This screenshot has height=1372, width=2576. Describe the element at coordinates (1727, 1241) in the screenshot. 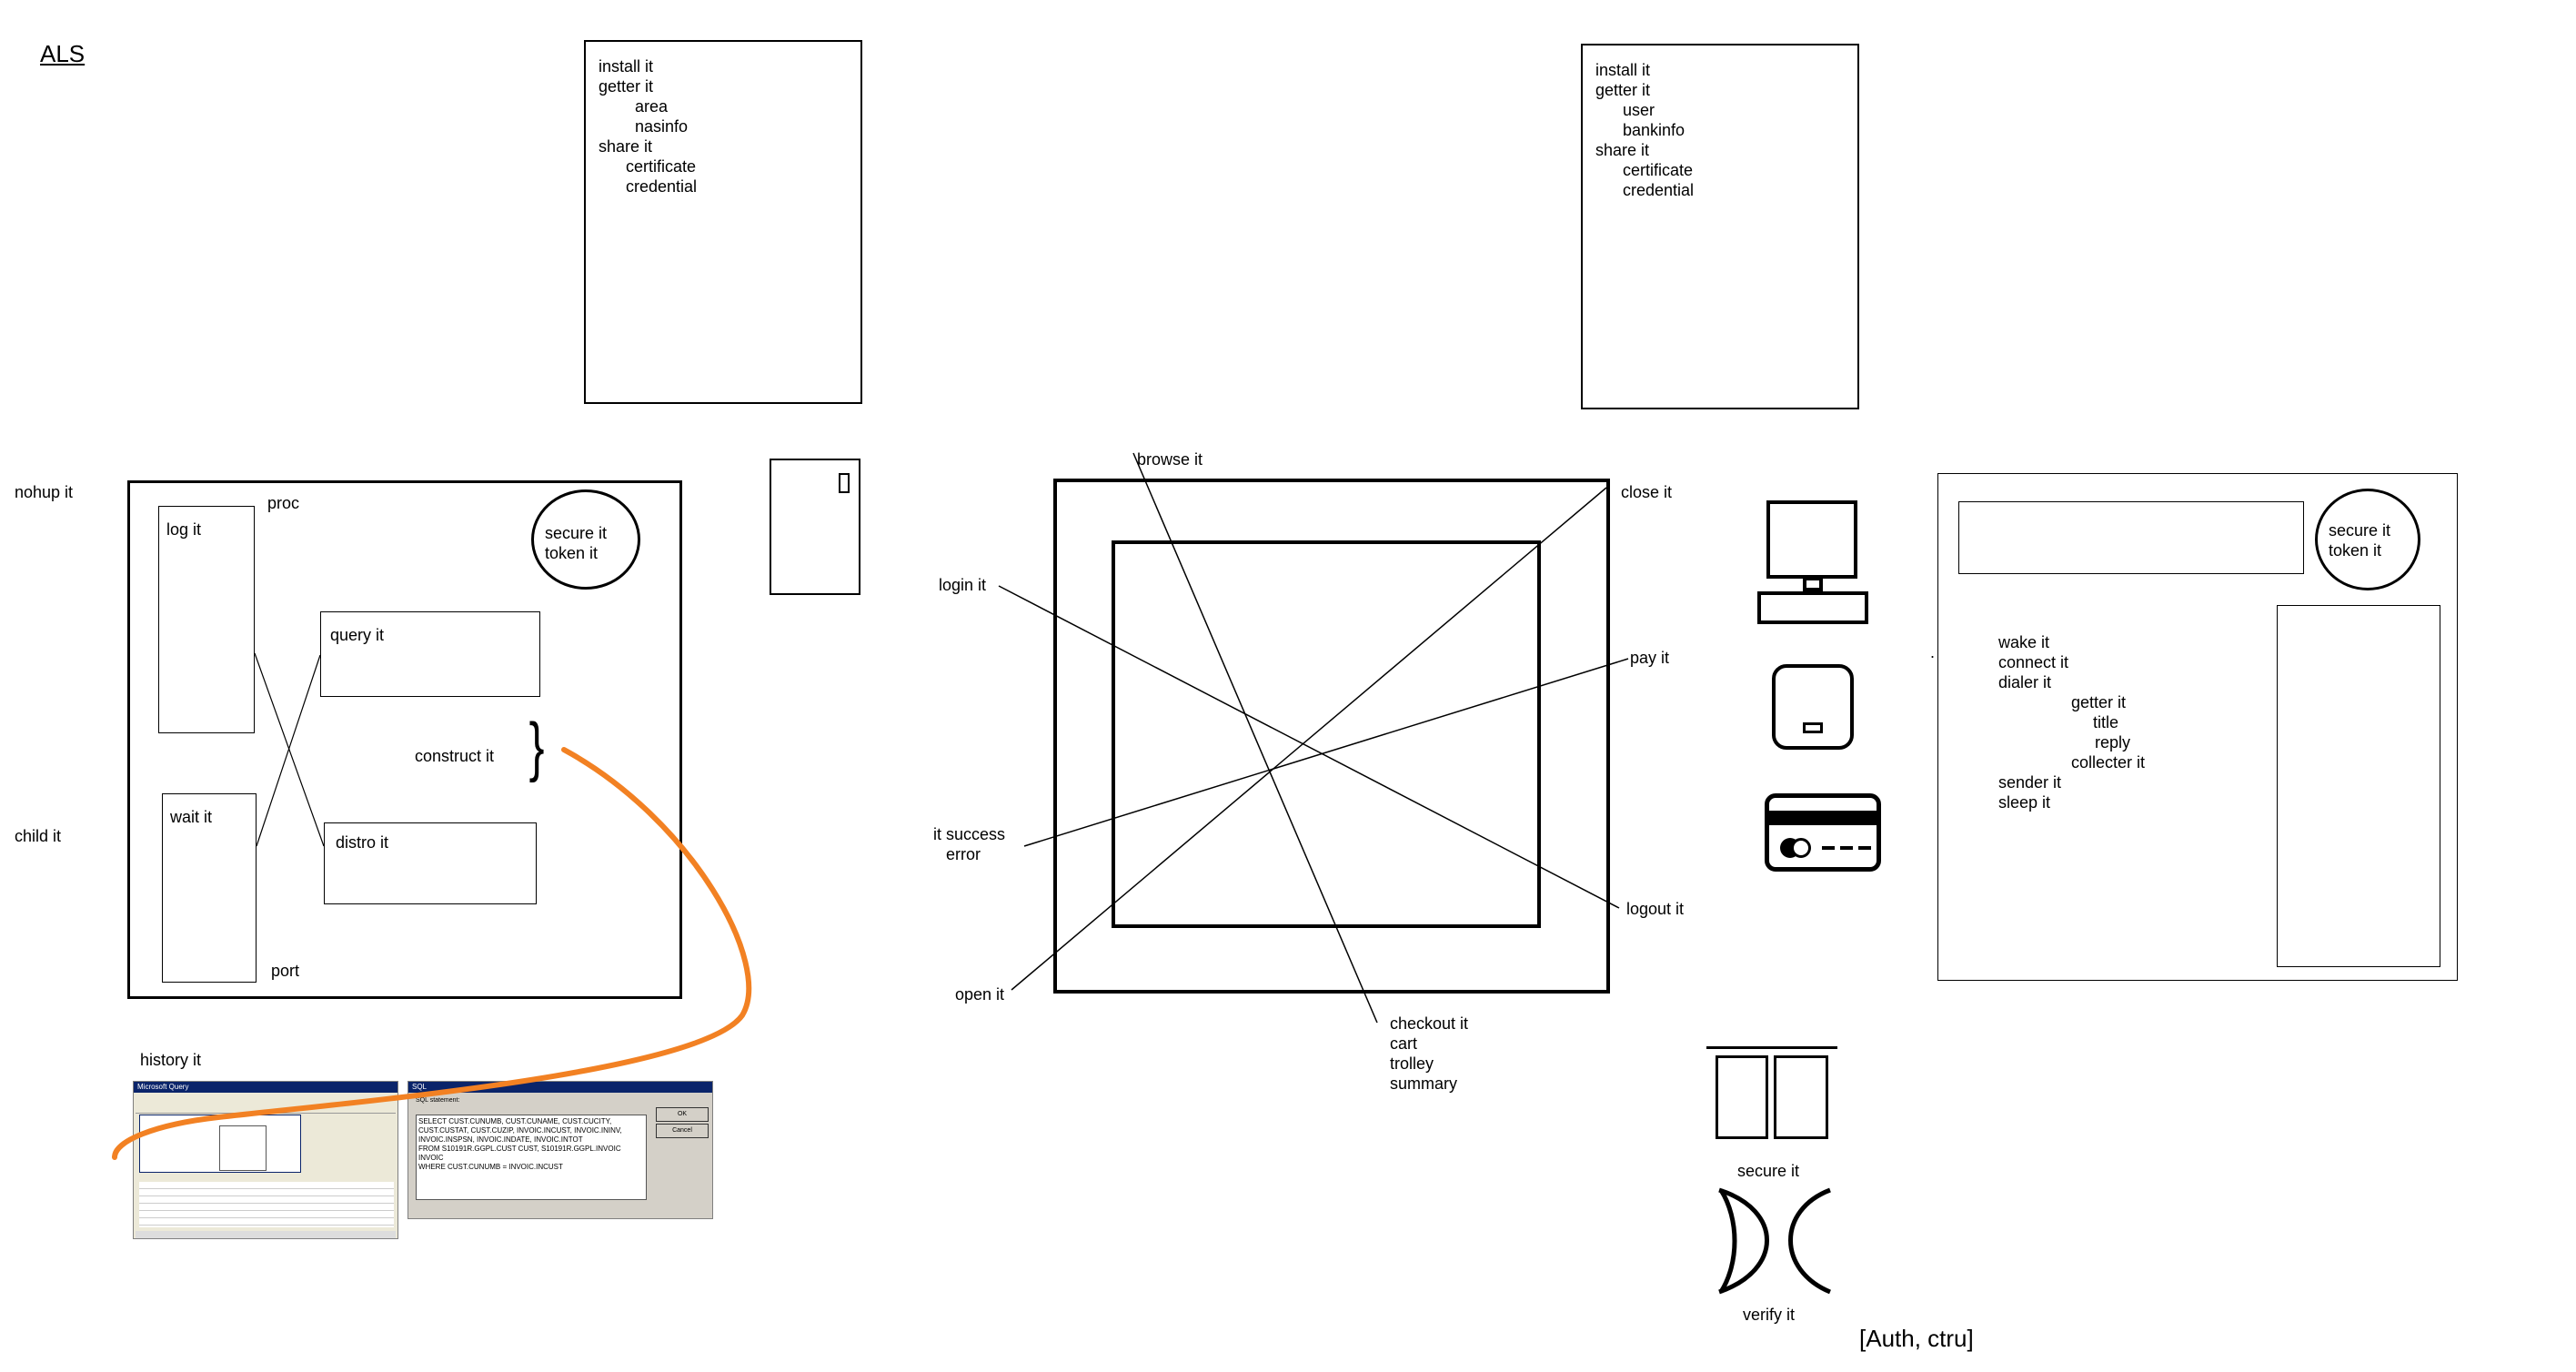

I see `verify-arc-left` at that location.